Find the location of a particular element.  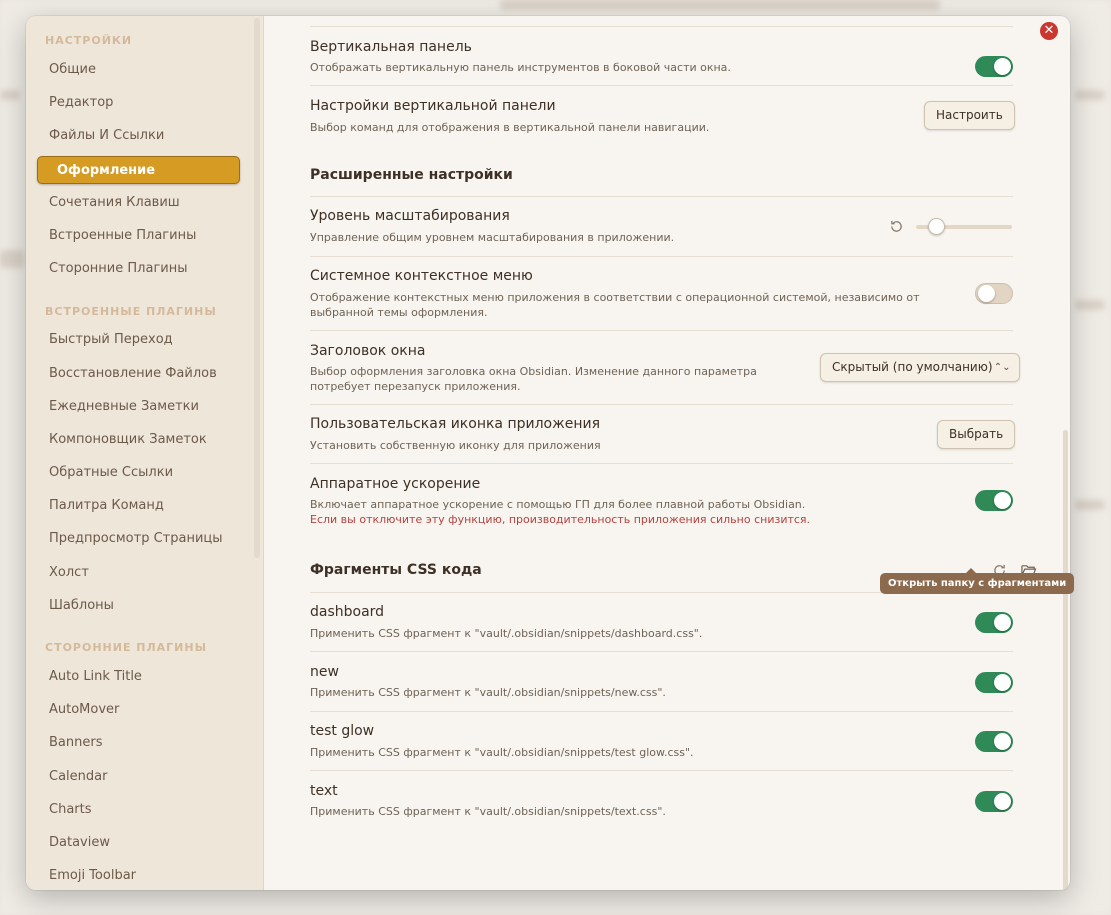

snippet-toggle-dashboard is located at coordinates (994, 622).